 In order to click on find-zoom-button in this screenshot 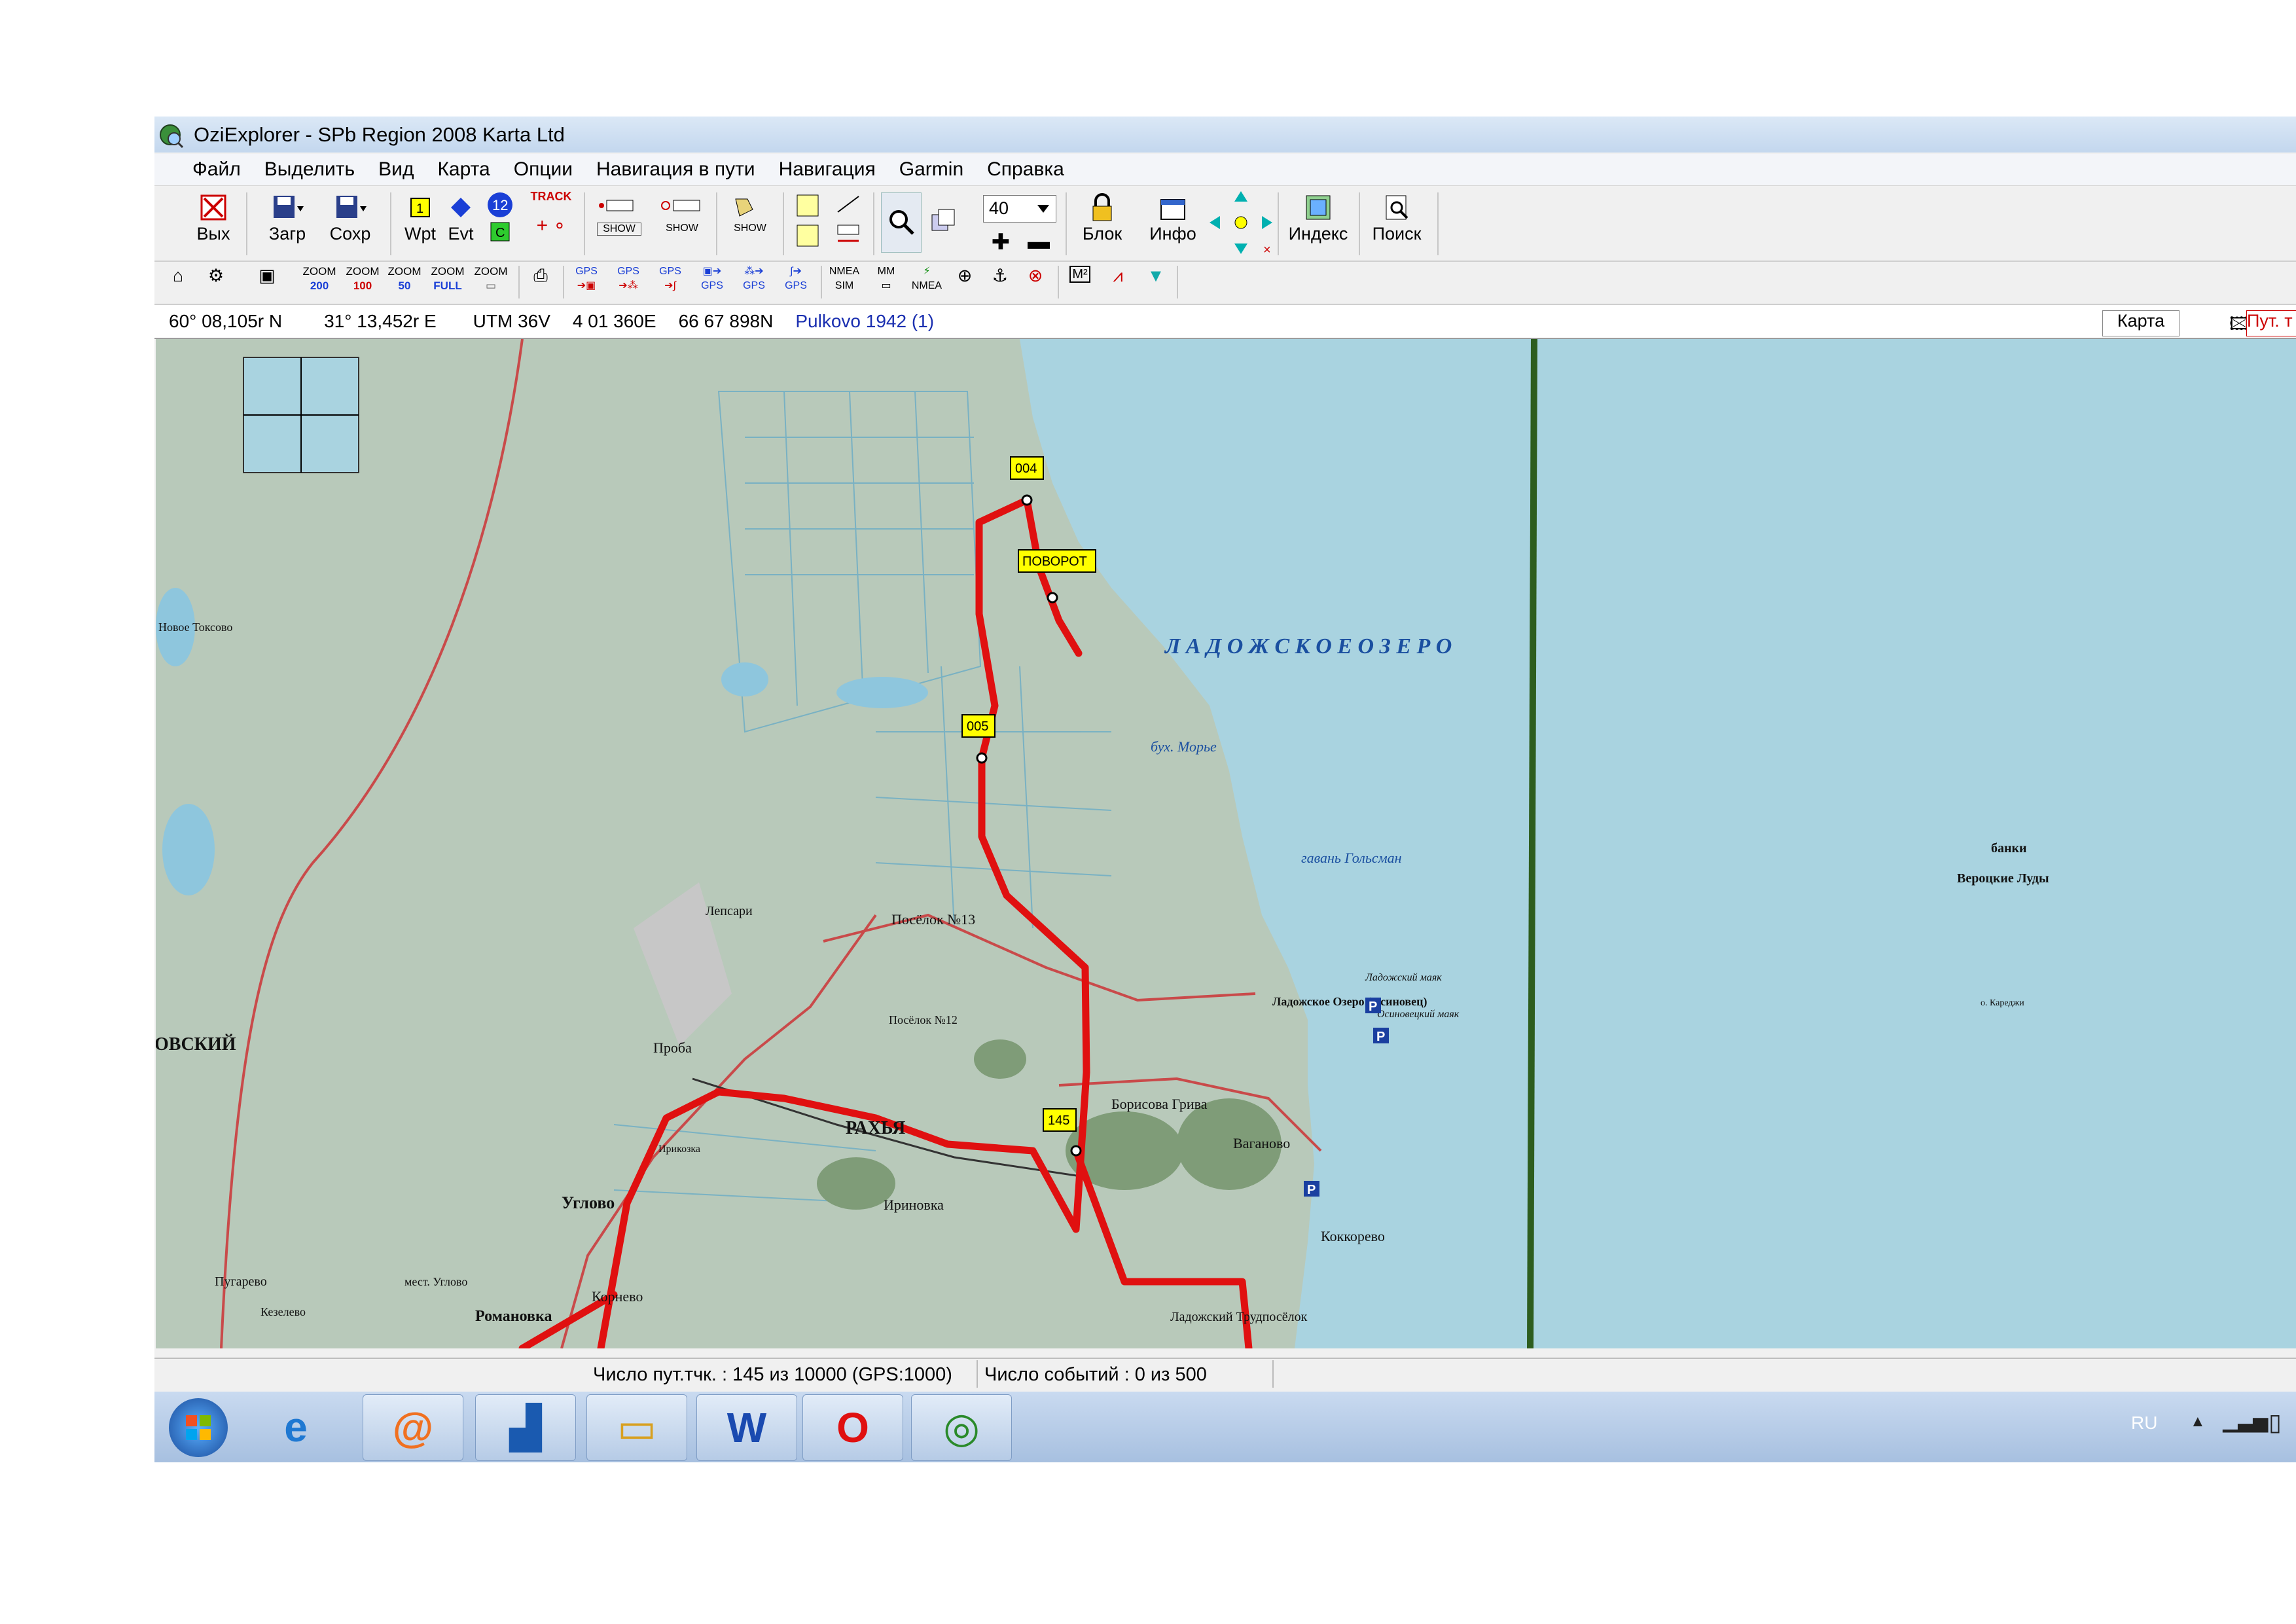, I will do `click(901, 222)`.